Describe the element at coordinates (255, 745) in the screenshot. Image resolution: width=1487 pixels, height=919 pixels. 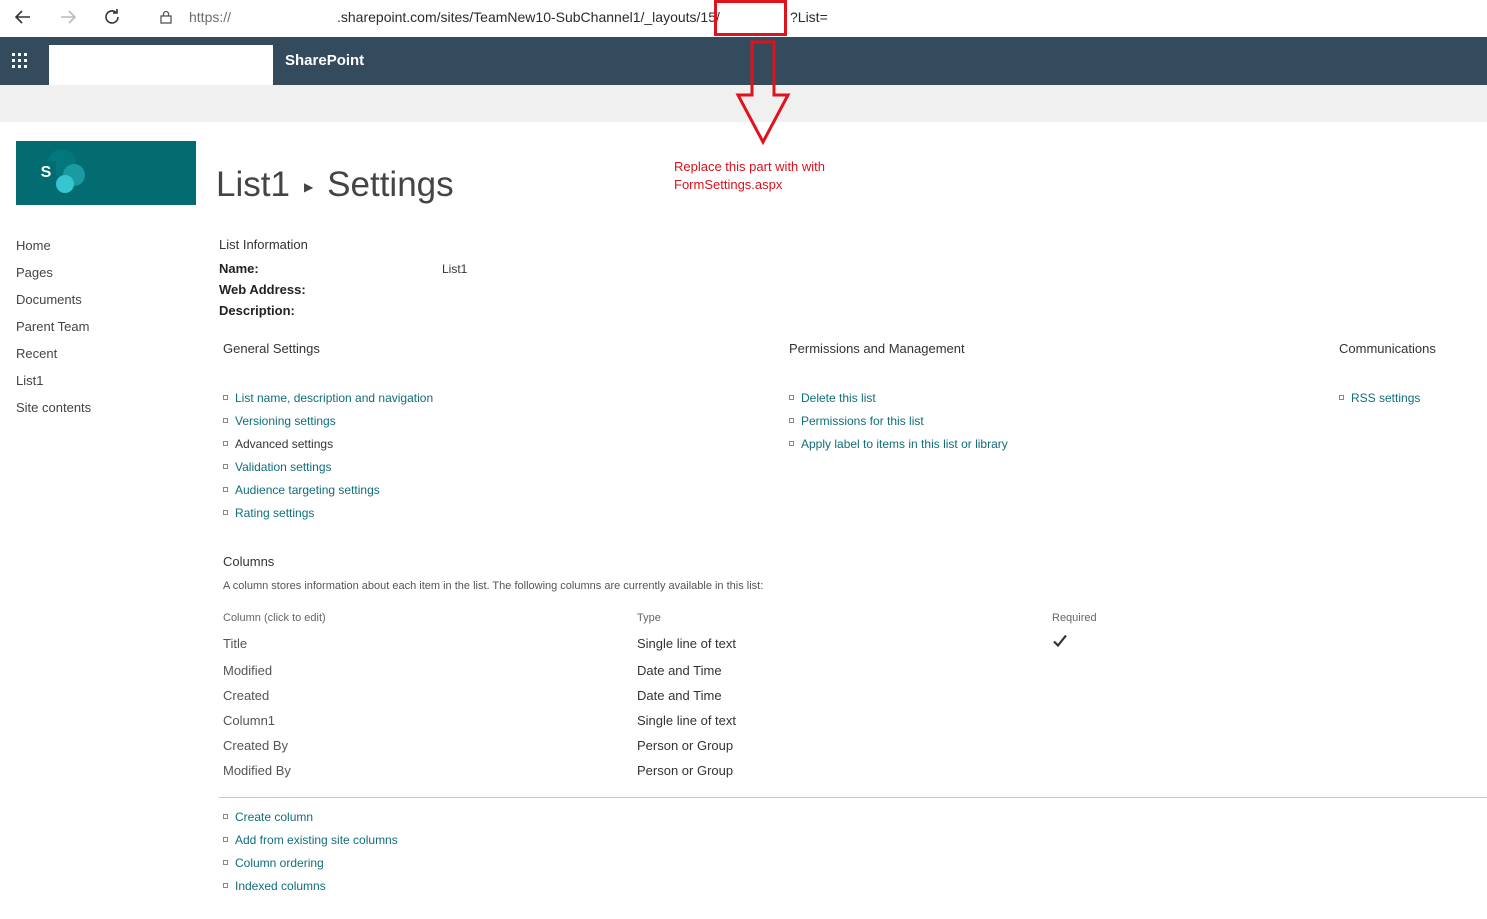
I see `column-name-link: Created By` at that location.